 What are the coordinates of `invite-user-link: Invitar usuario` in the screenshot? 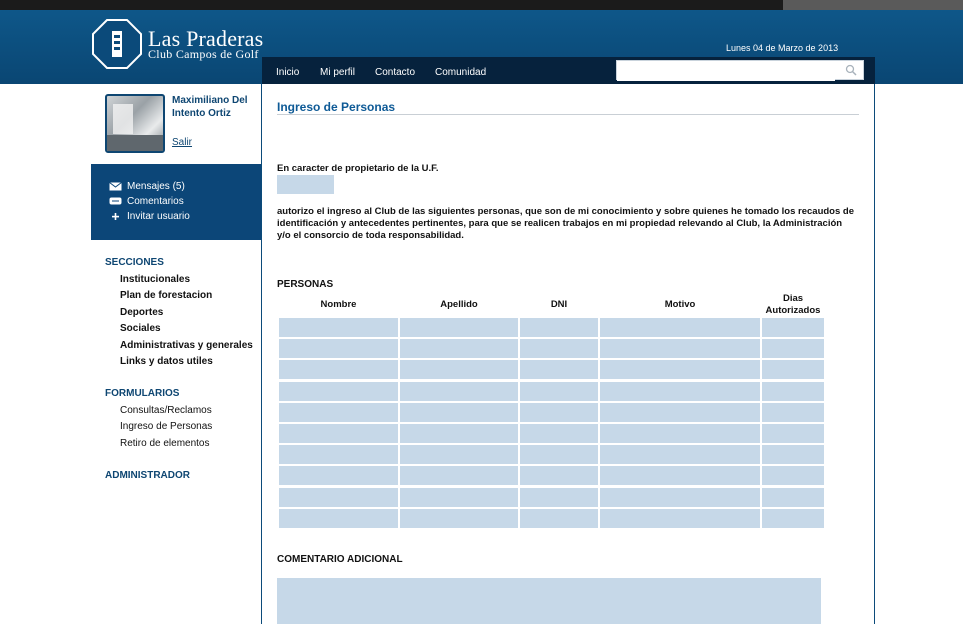 It's located at (149, 216).